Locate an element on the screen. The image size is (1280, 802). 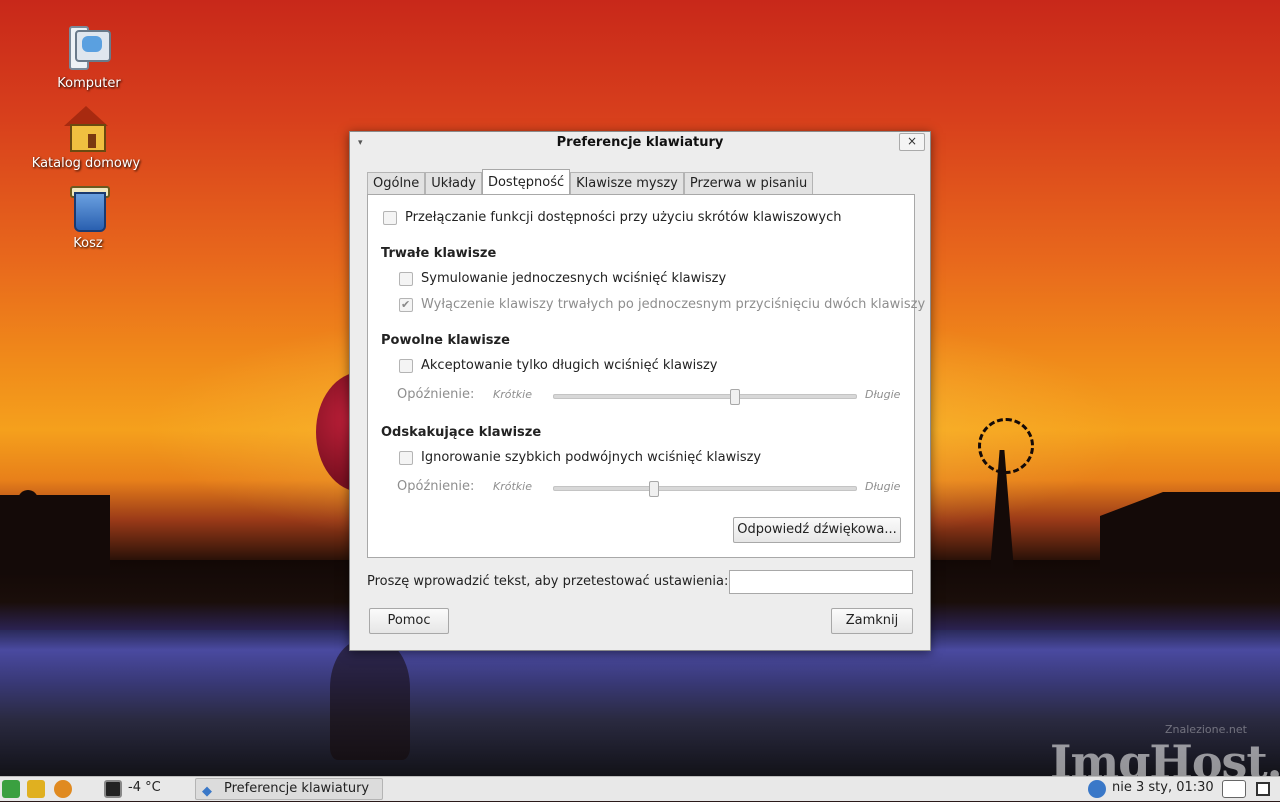
tab-accessibility: Dostępność is located at coordinates (526, 182).